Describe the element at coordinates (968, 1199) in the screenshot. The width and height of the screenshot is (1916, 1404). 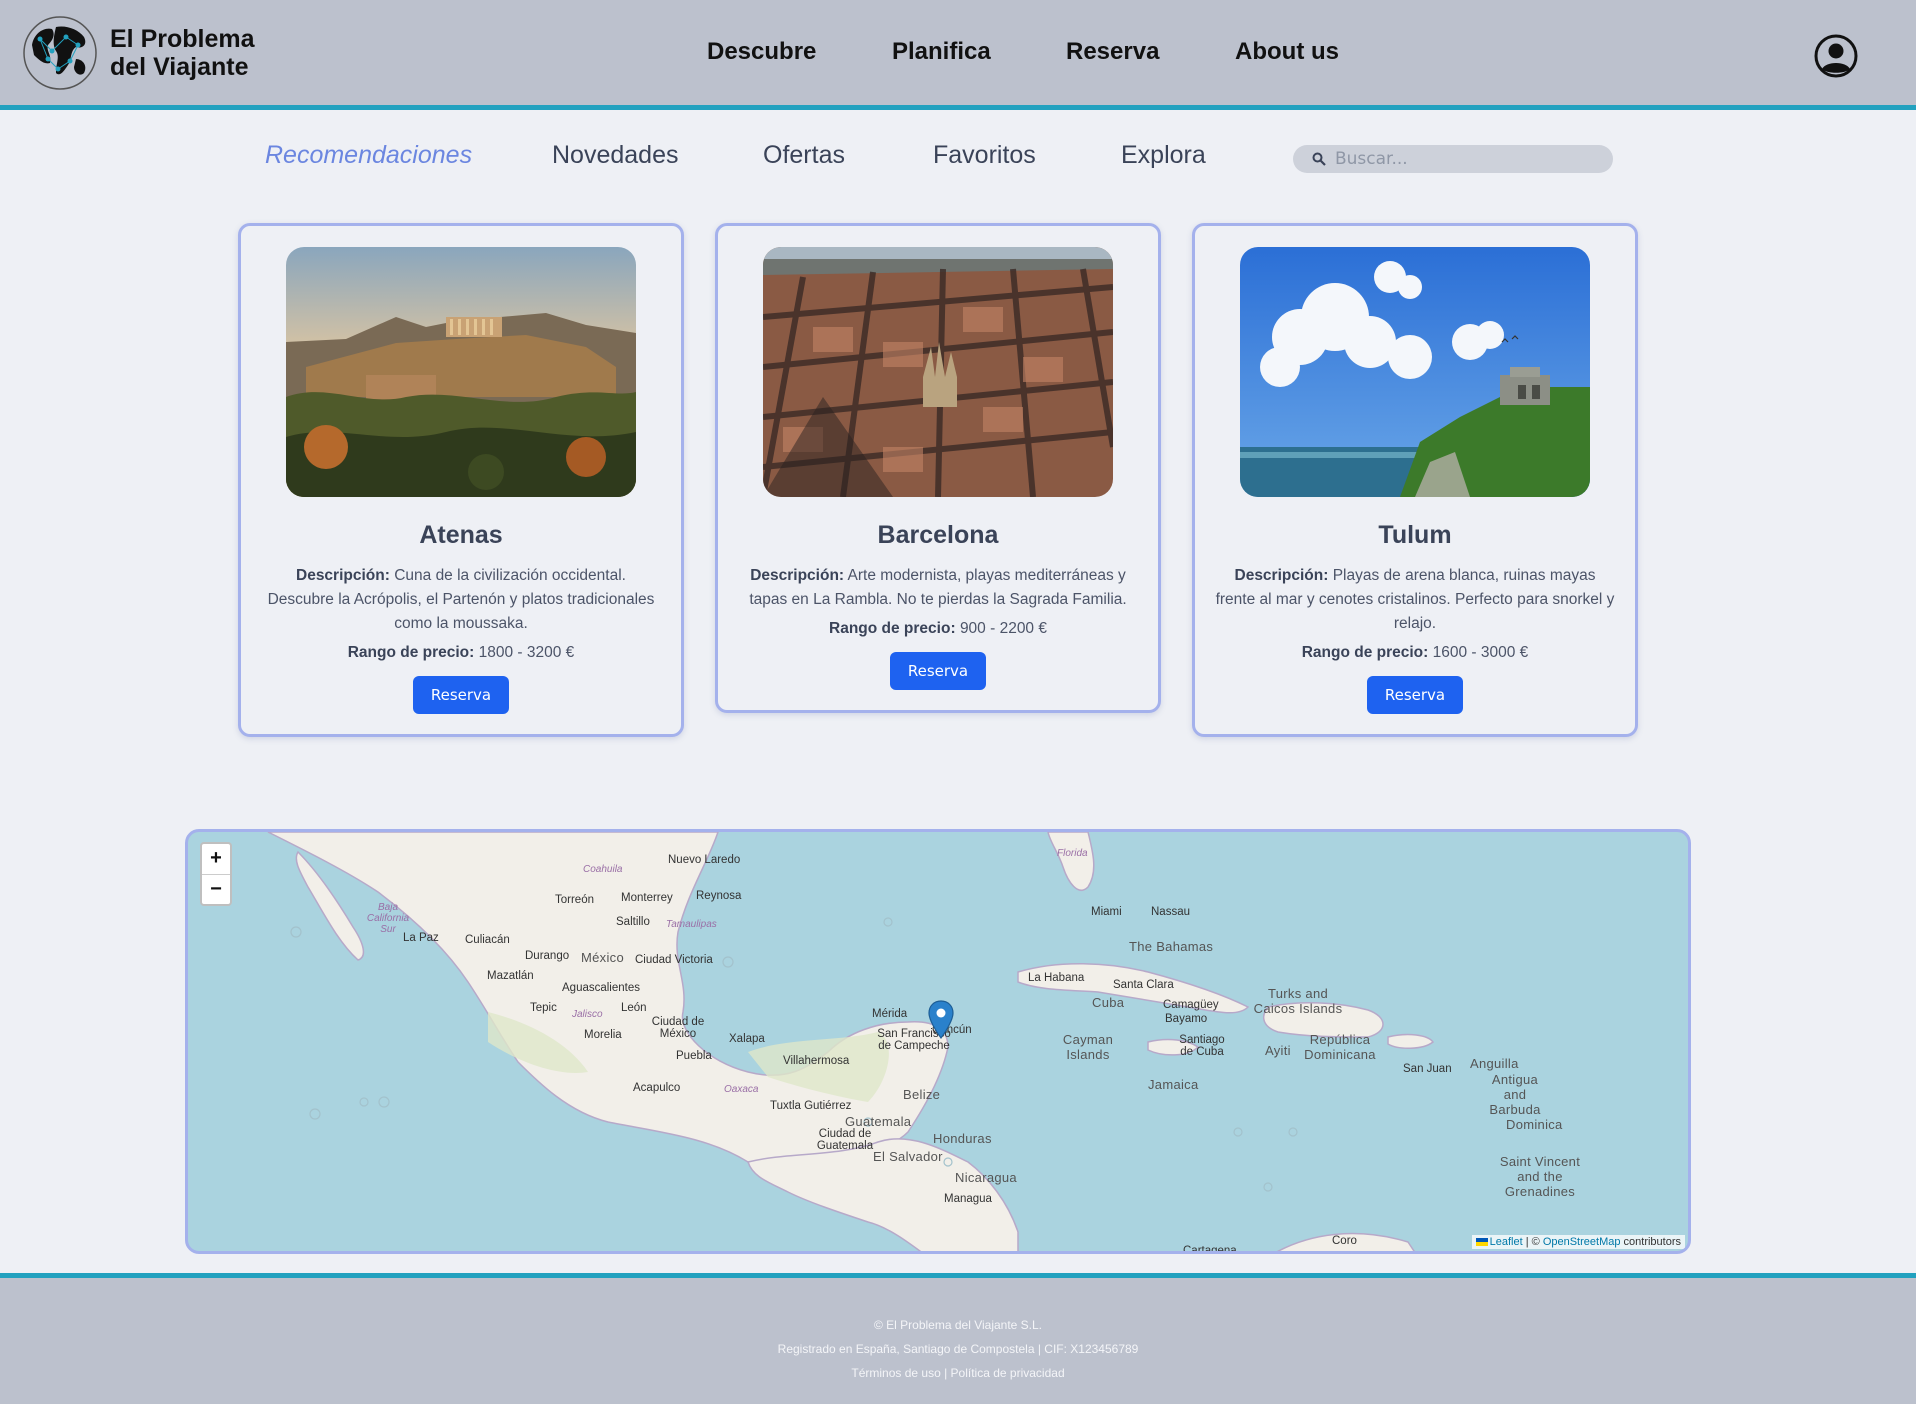
I see `place-label: Managua` at that location.